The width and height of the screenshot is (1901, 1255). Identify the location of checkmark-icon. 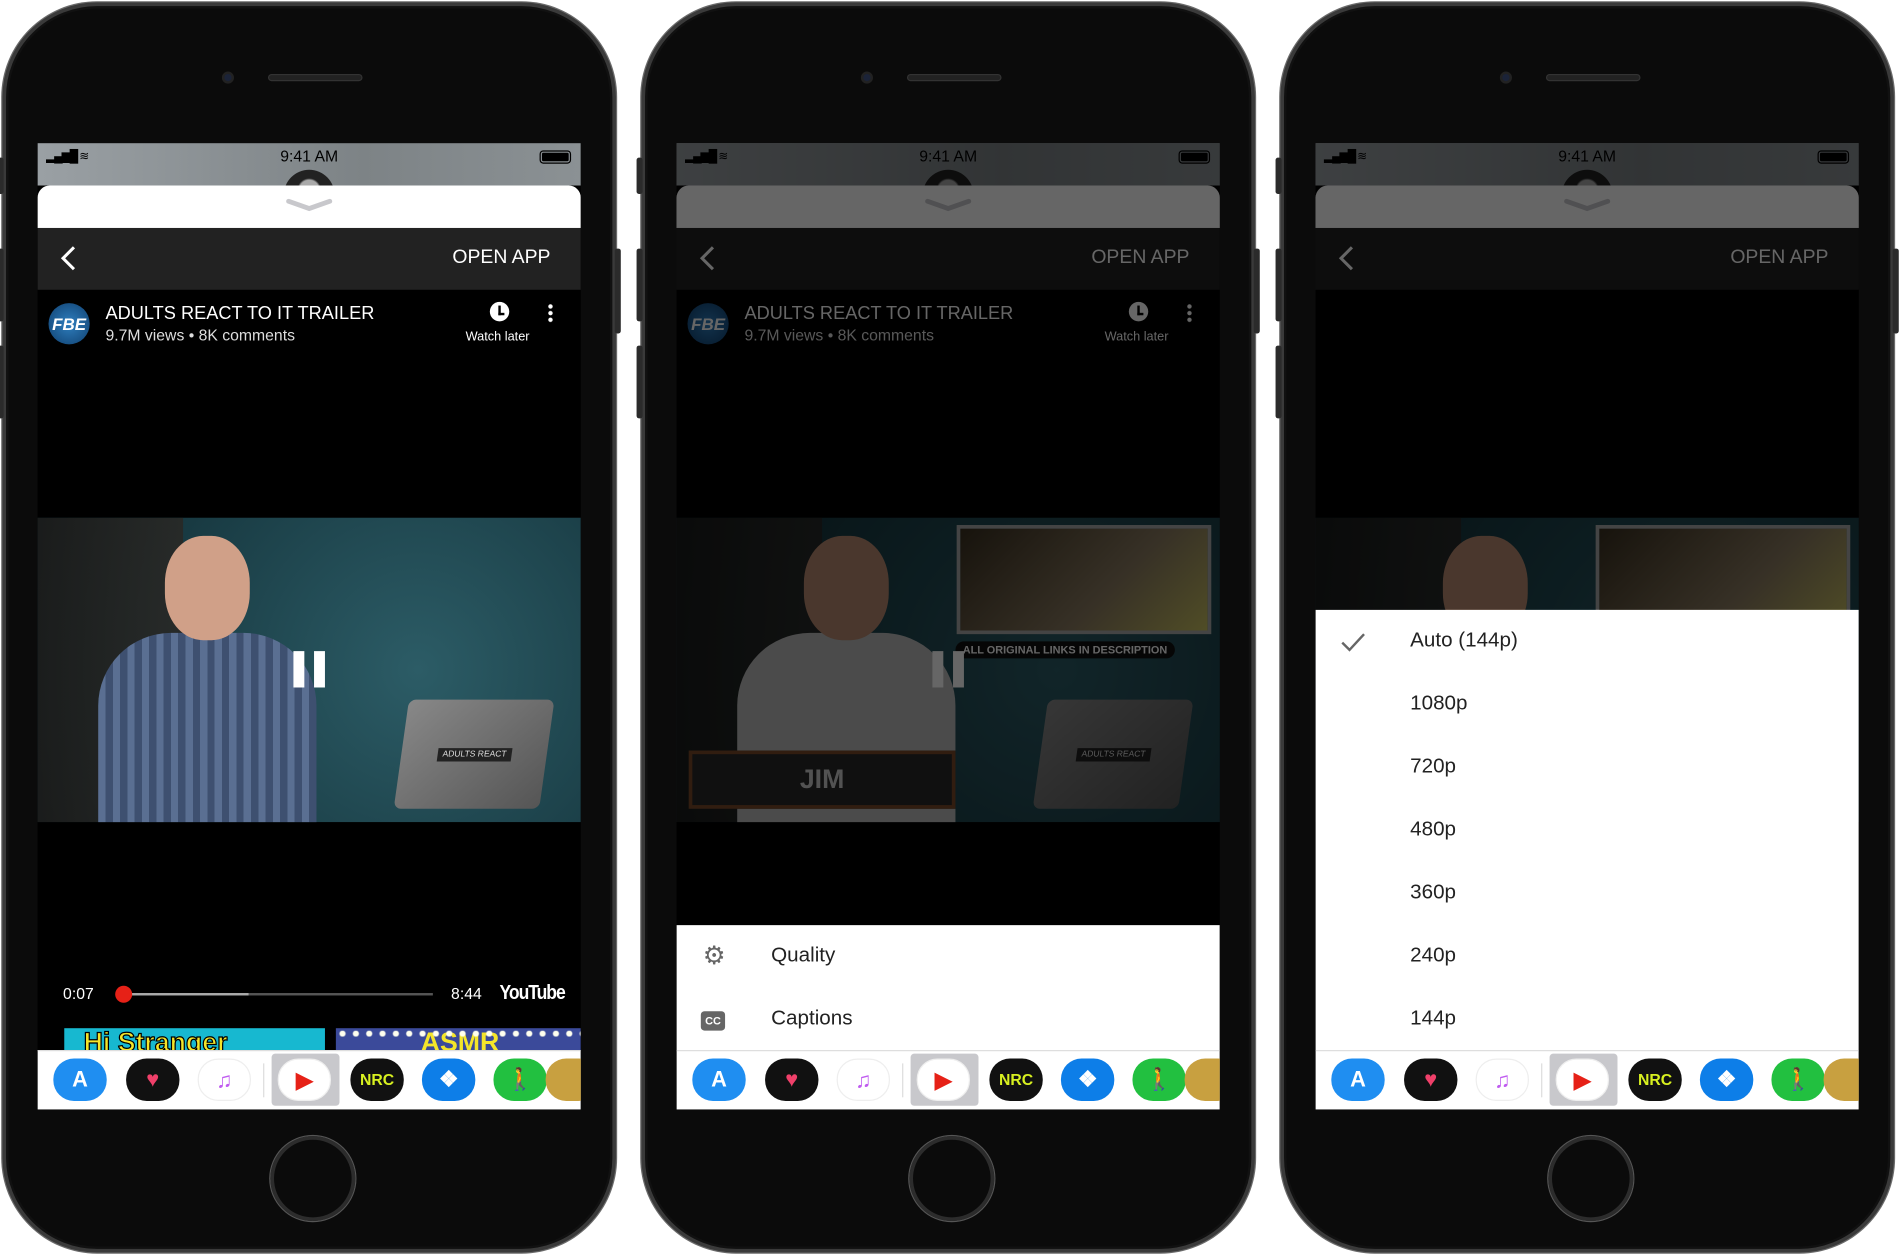
(1353, 642).